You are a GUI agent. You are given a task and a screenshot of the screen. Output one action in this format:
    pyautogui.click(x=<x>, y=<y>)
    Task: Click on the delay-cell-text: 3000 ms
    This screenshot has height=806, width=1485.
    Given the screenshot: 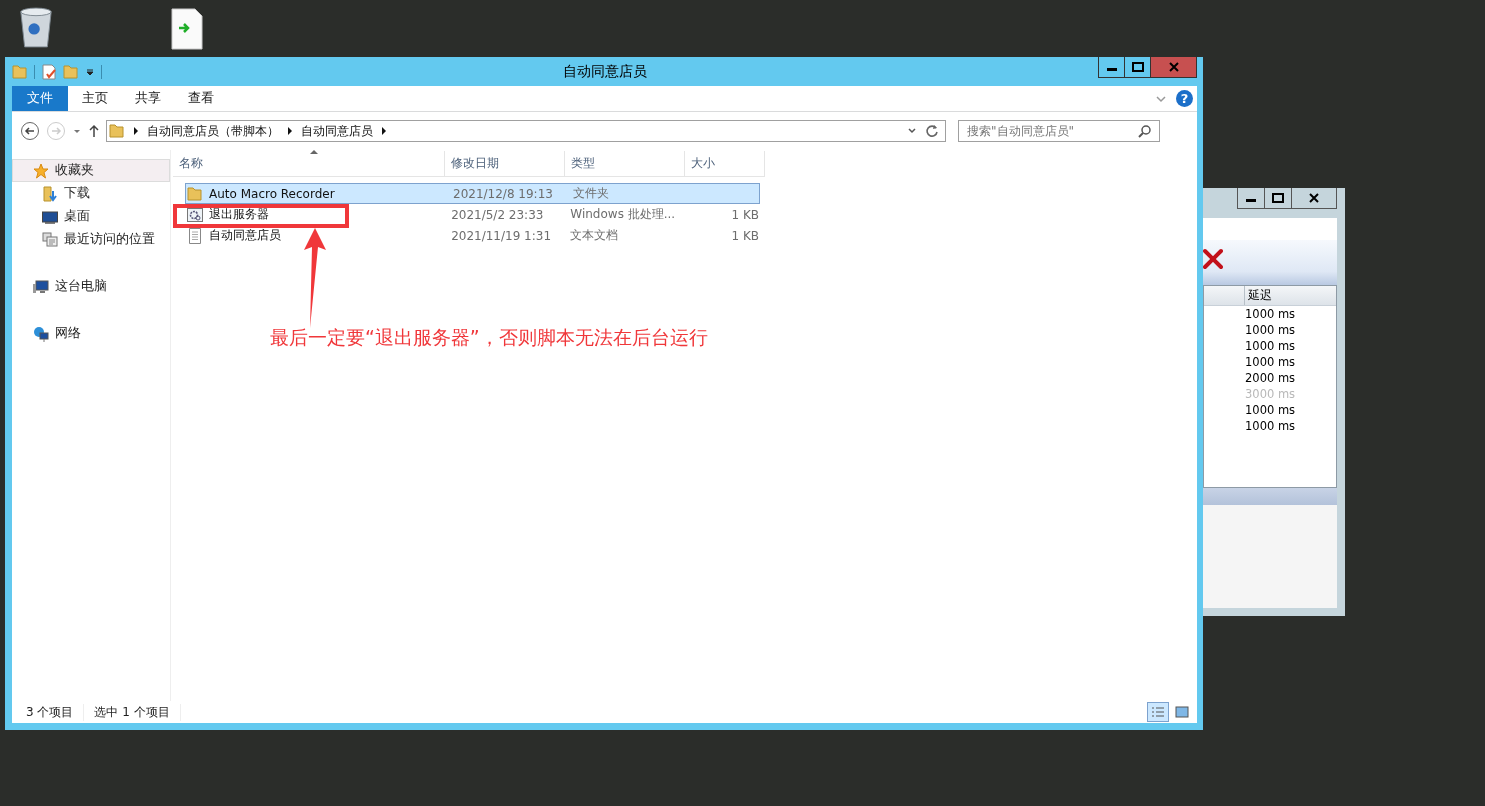 What is the action you would take?
    pyautogui.click(x=1271, y=394)
    